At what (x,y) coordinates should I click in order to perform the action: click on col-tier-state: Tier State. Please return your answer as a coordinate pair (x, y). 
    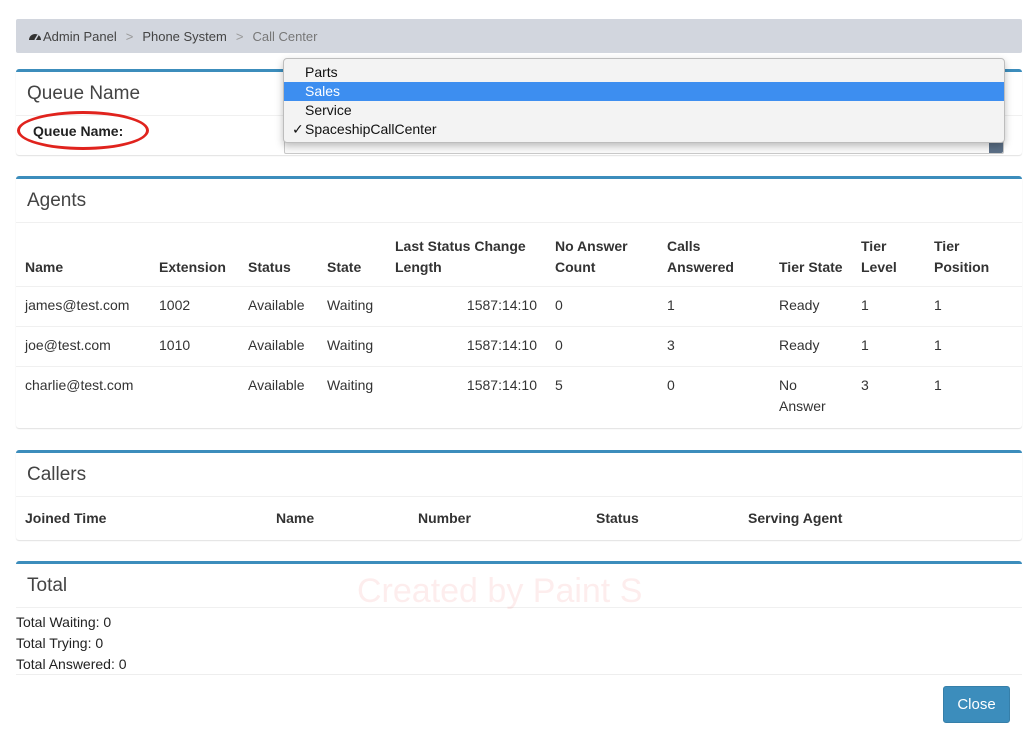
    Looking at the image, I should click on (811, 266).